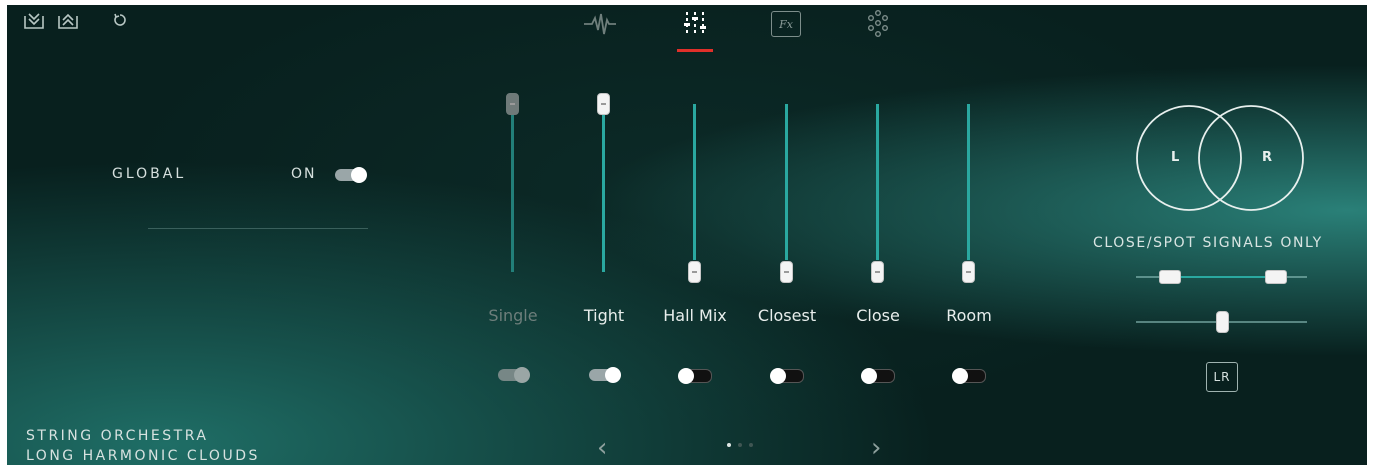  What do you see at coordinates (602, 448) in the screenshot?
I see `chevron-left-icon: ‹` at bounding box center [602, 448].